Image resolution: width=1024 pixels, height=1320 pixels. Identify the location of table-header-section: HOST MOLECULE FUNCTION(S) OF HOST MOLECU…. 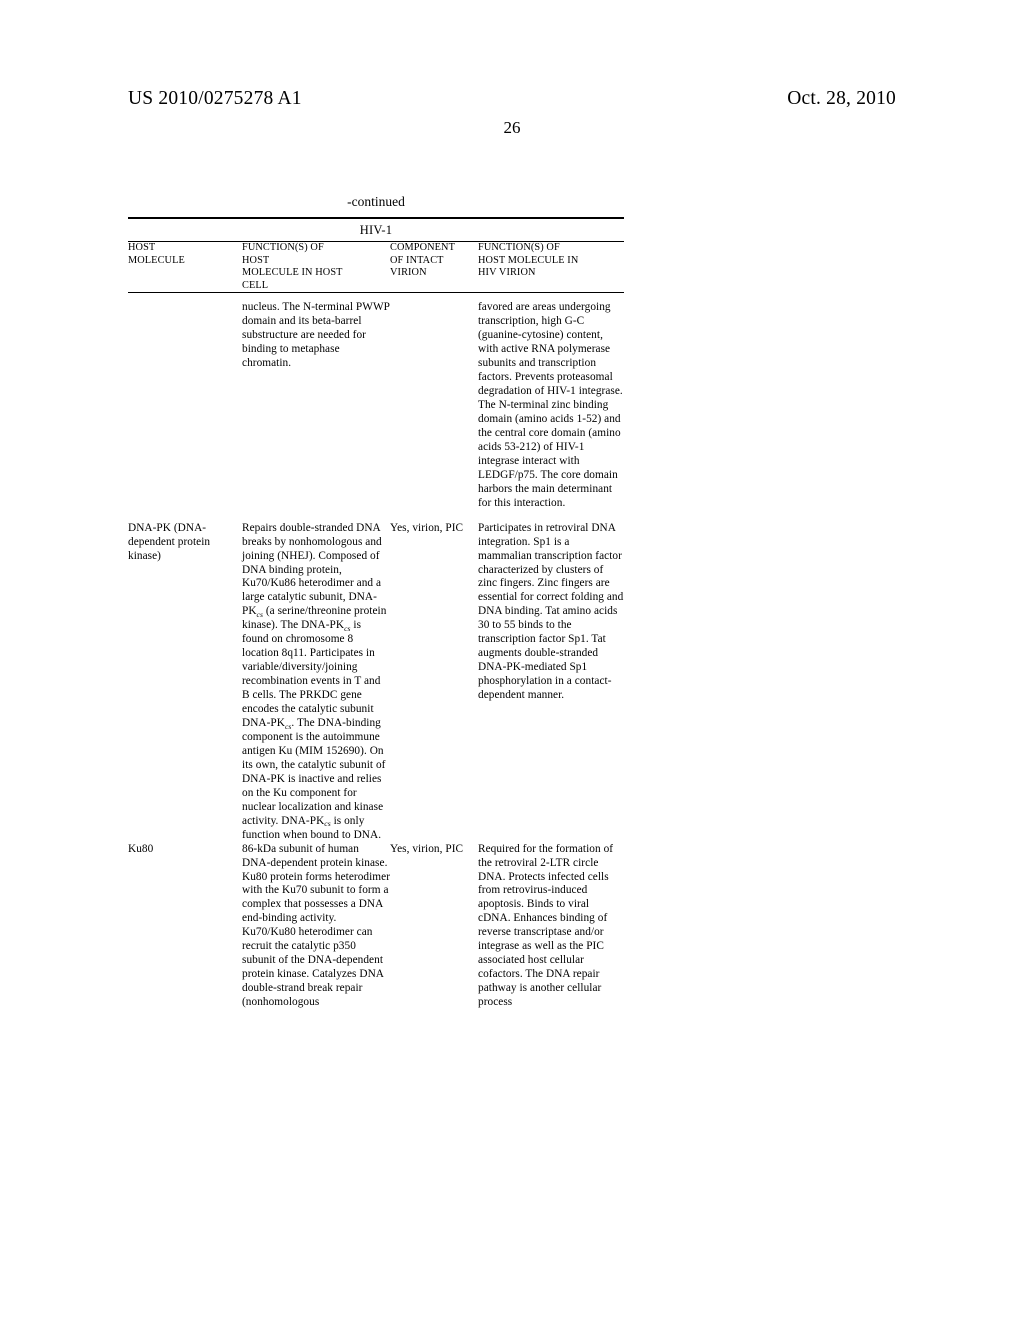
(376, 267).